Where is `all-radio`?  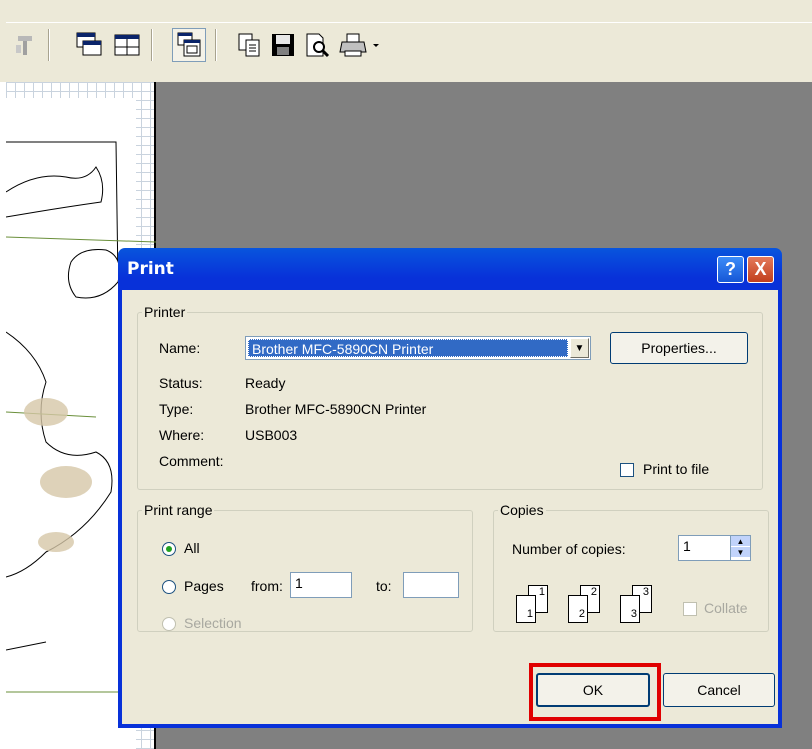
all-radio is located at coordinates (169, 549).